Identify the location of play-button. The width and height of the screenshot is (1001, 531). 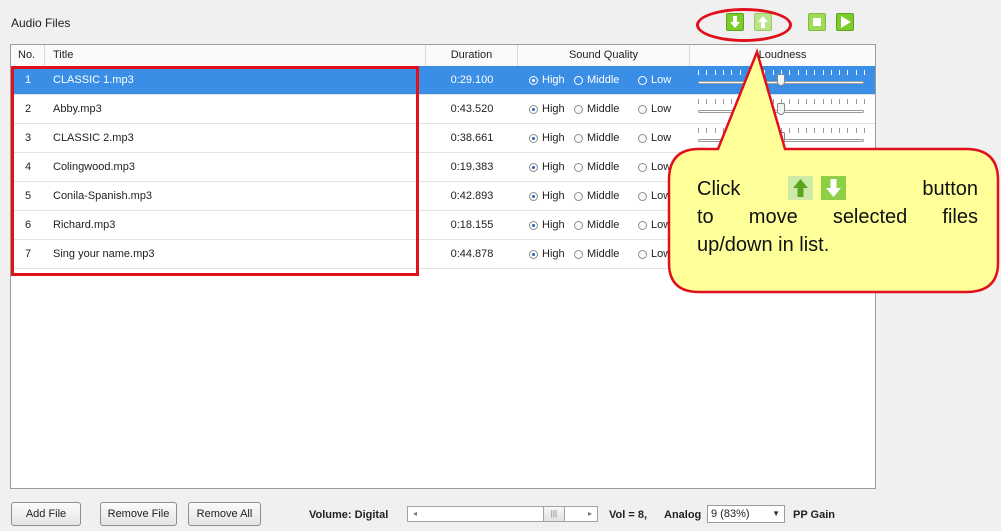
(845, 22).